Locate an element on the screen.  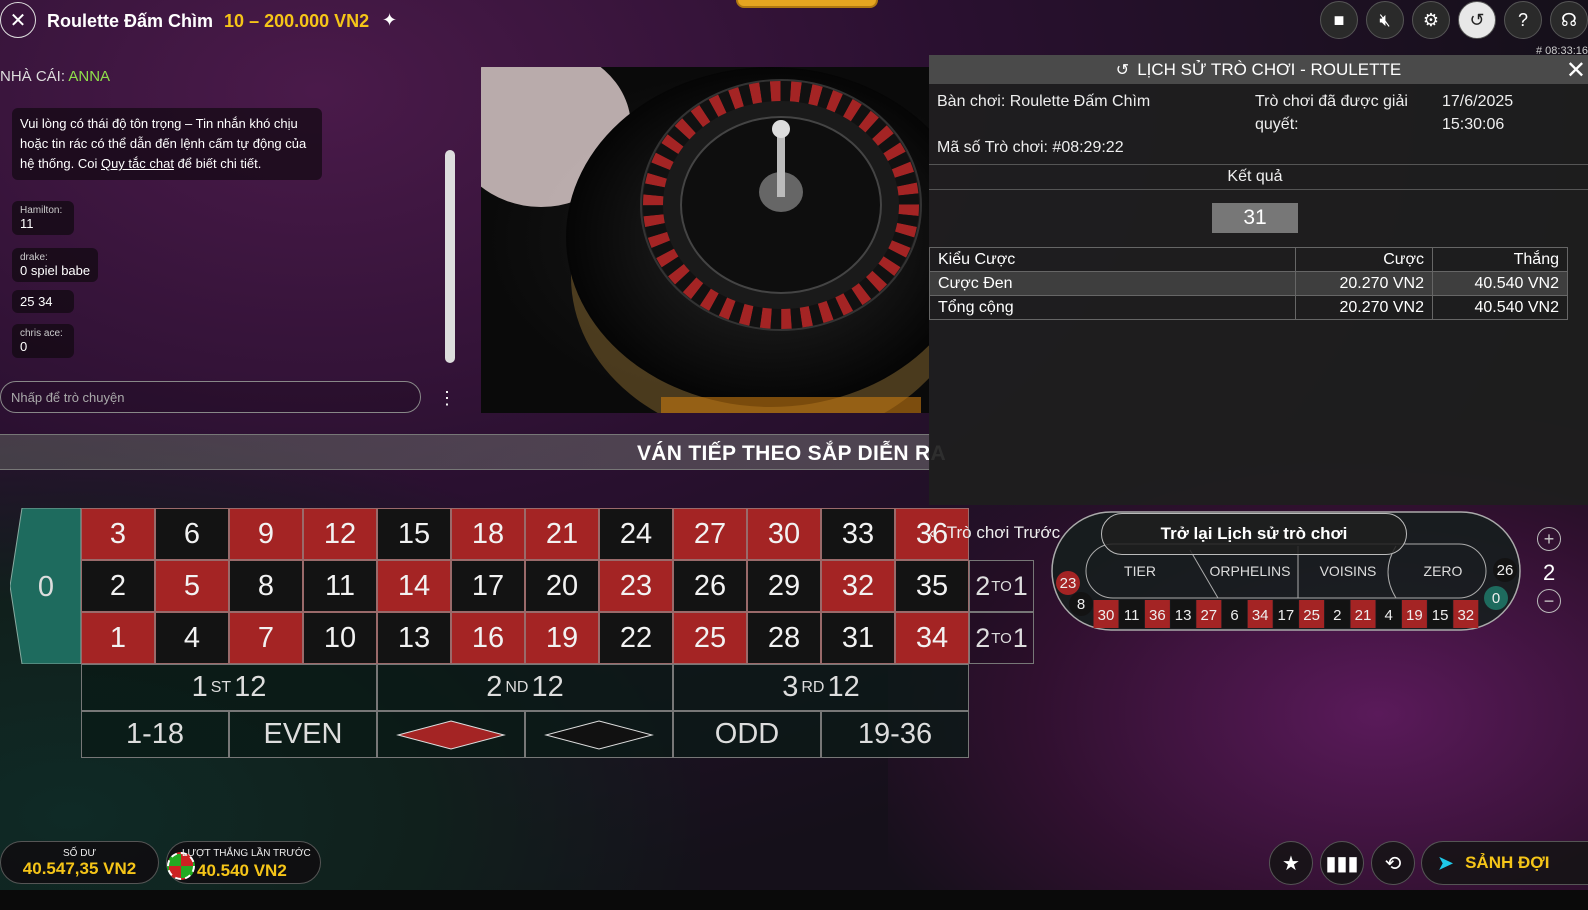
bet-number-cell: 30 is located at coordinates (784, 534).